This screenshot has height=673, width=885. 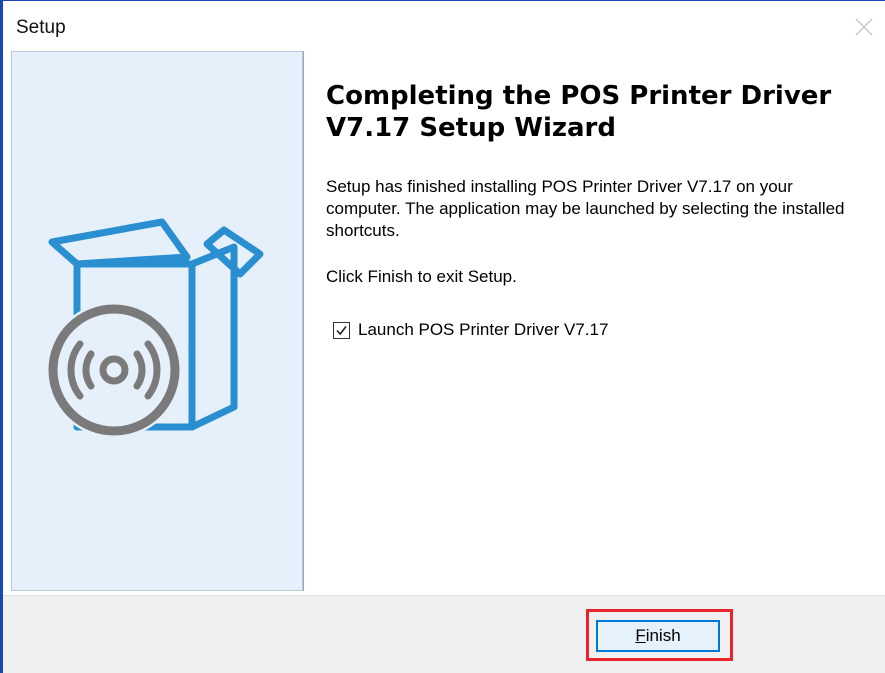 What do you see at coordinates (41, 27) in the screenshot?
I see `window-title: Setup` at bounding box center [41, 27].